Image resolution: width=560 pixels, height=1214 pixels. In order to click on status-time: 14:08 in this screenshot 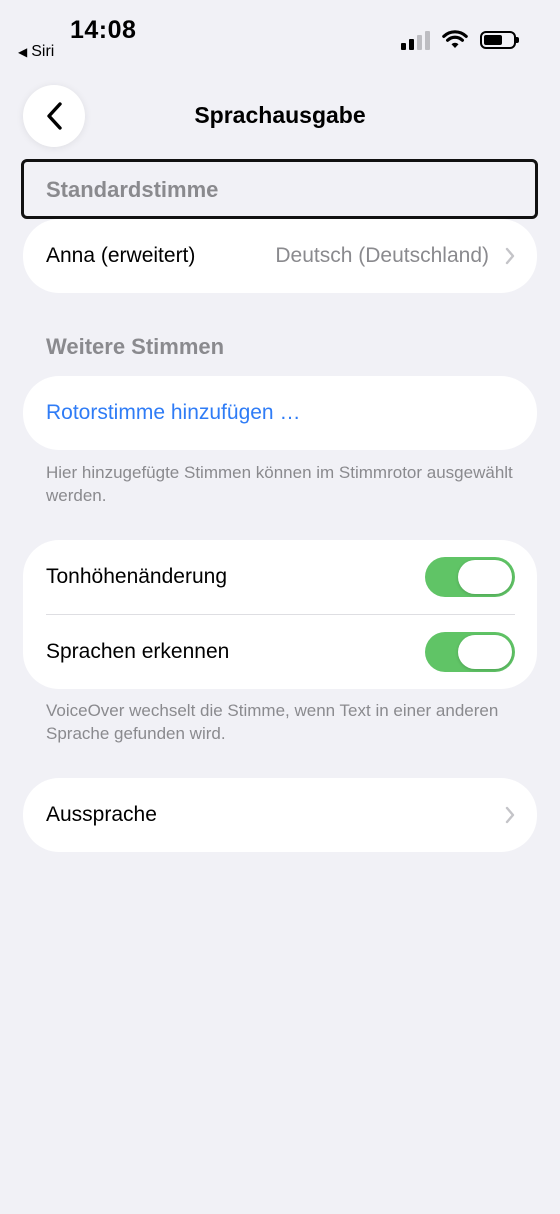, I will do `click(103, 30)`.